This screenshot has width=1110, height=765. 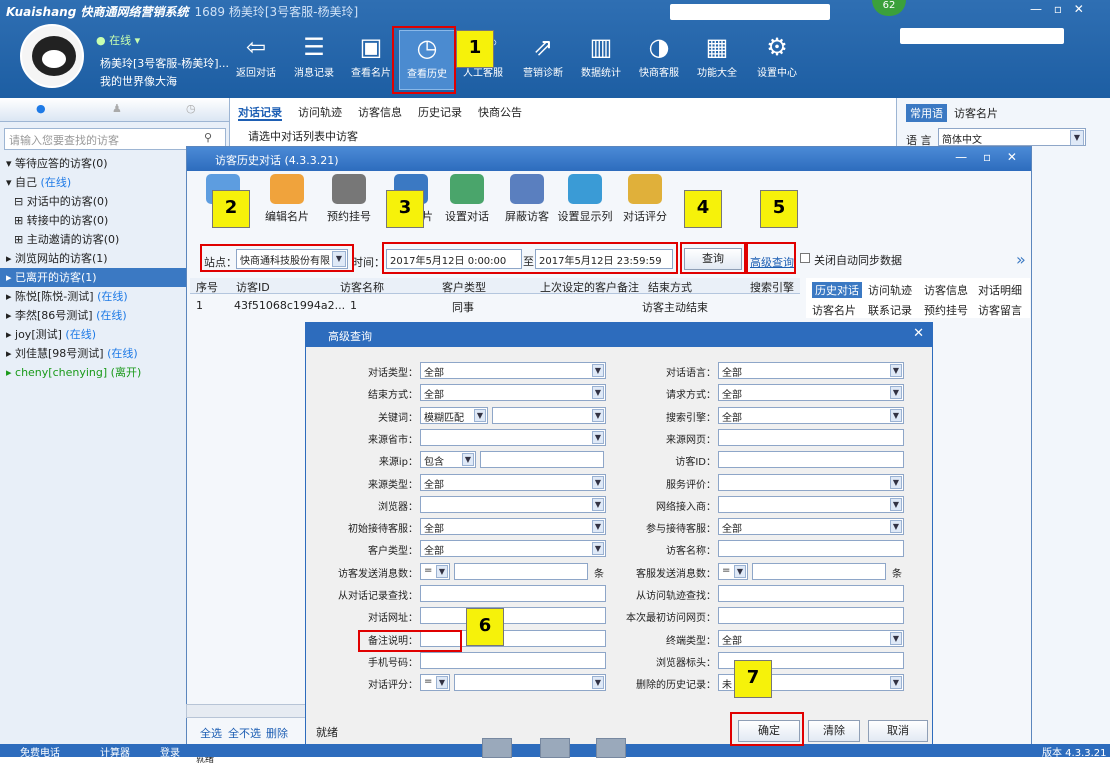 I want to click on adv-field: 包含 ▼, so click(x=448, y=460).